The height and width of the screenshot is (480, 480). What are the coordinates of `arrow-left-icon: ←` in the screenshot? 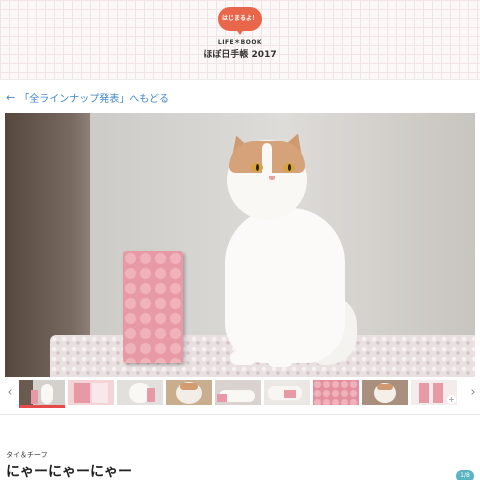 It's located at (11, 97).